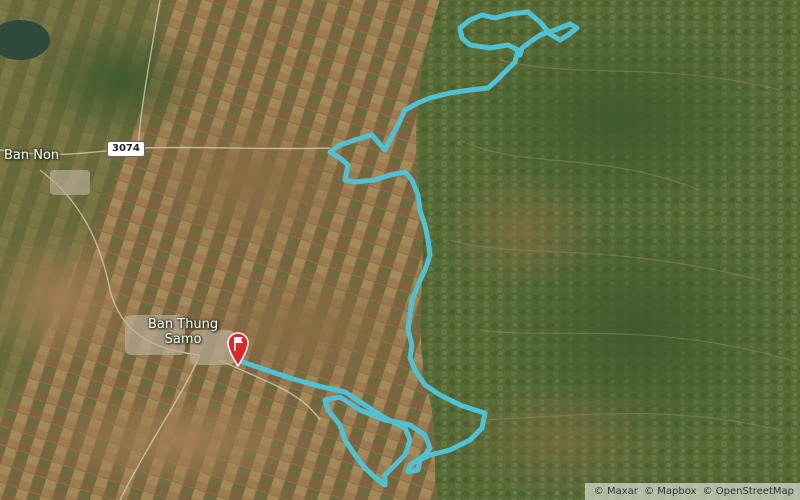  Describe the element at coordinates (238, 349) in the screenshot. I see `flag-marker-icon` at that location.